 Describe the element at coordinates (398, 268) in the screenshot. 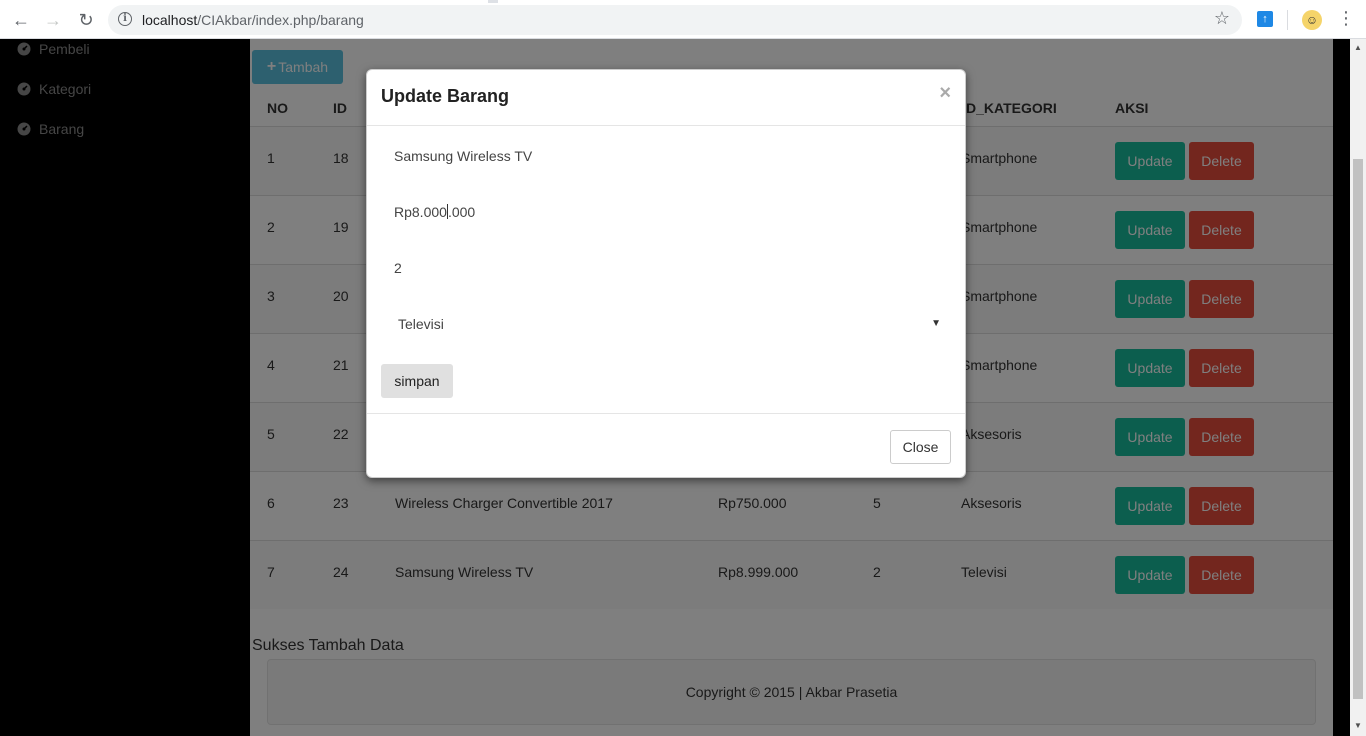

I see `quantity-input-value: 2` at that location.